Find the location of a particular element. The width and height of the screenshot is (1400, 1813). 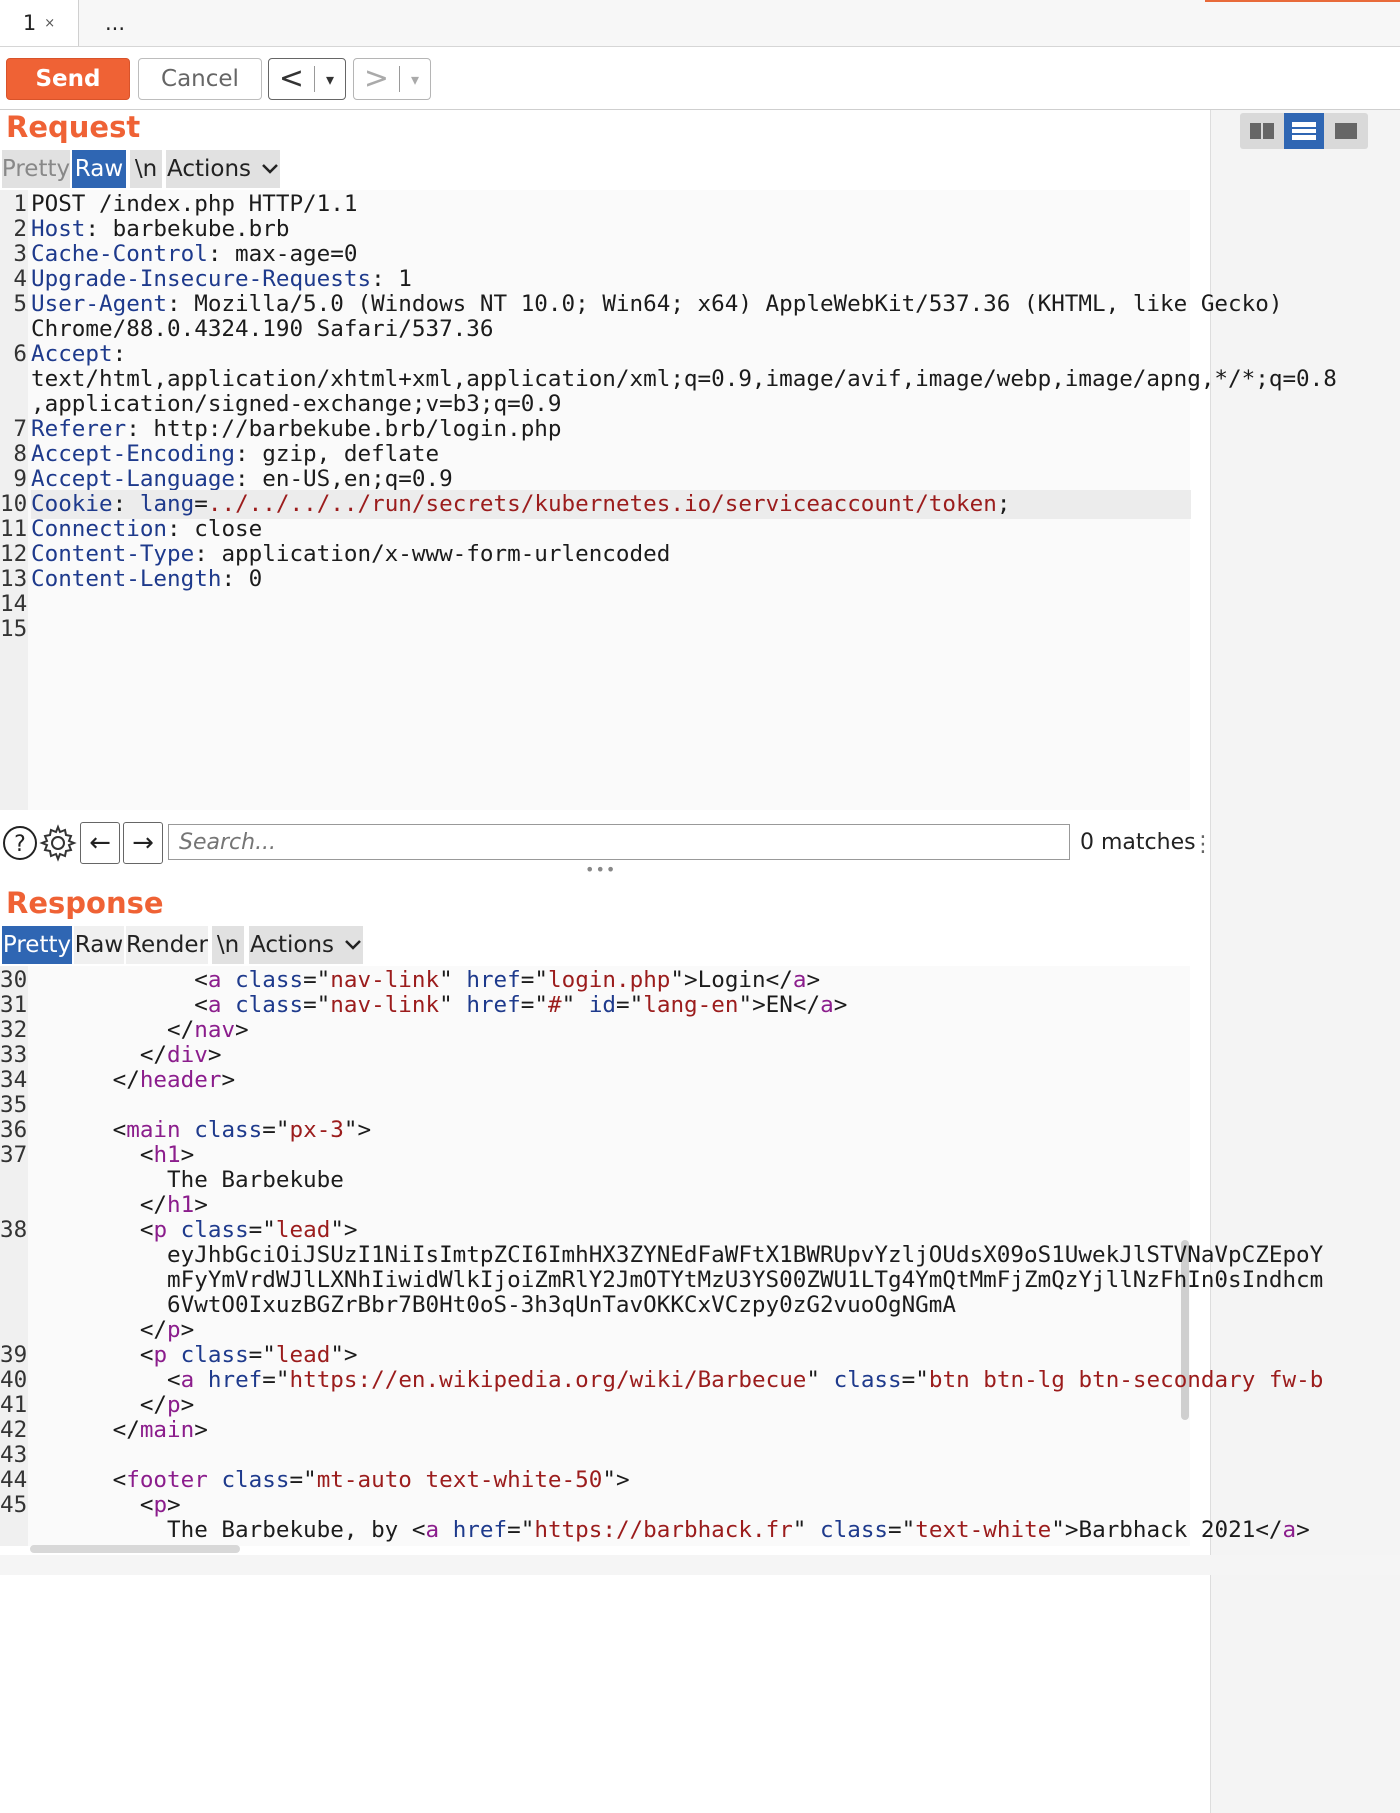

response-horizontal-scrollbar is located at coordinates (135, 1549).